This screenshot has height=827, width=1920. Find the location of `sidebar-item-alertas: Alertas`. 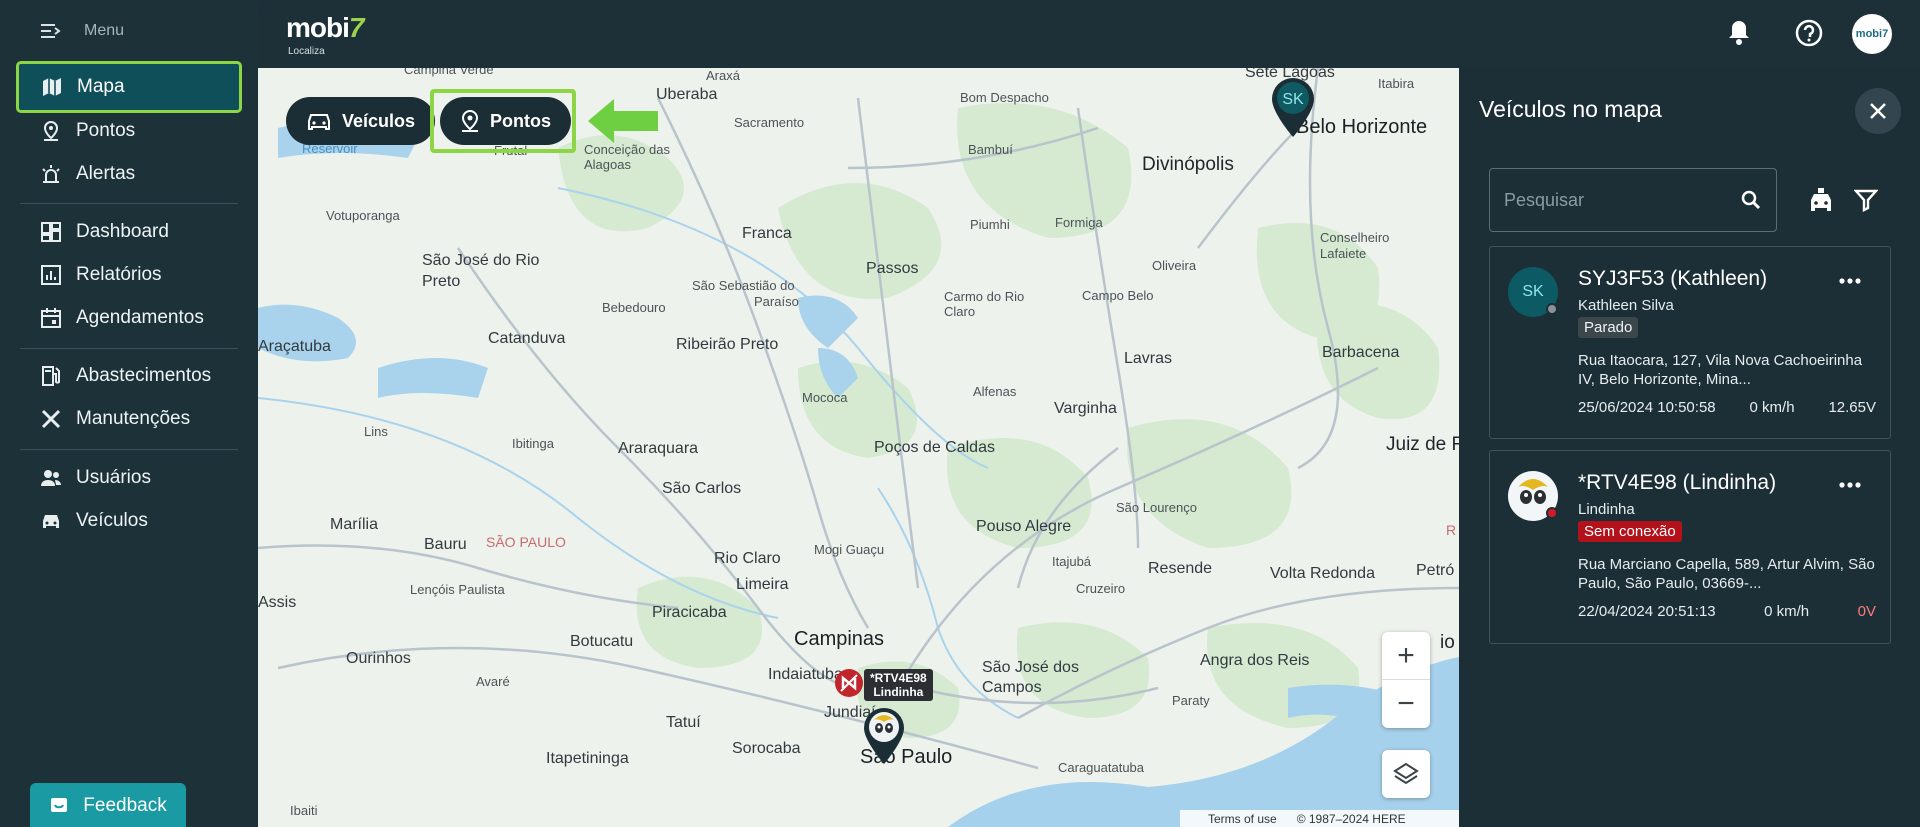

sidebar-item-alertas: Alertas is located at coordinates (129, 174).